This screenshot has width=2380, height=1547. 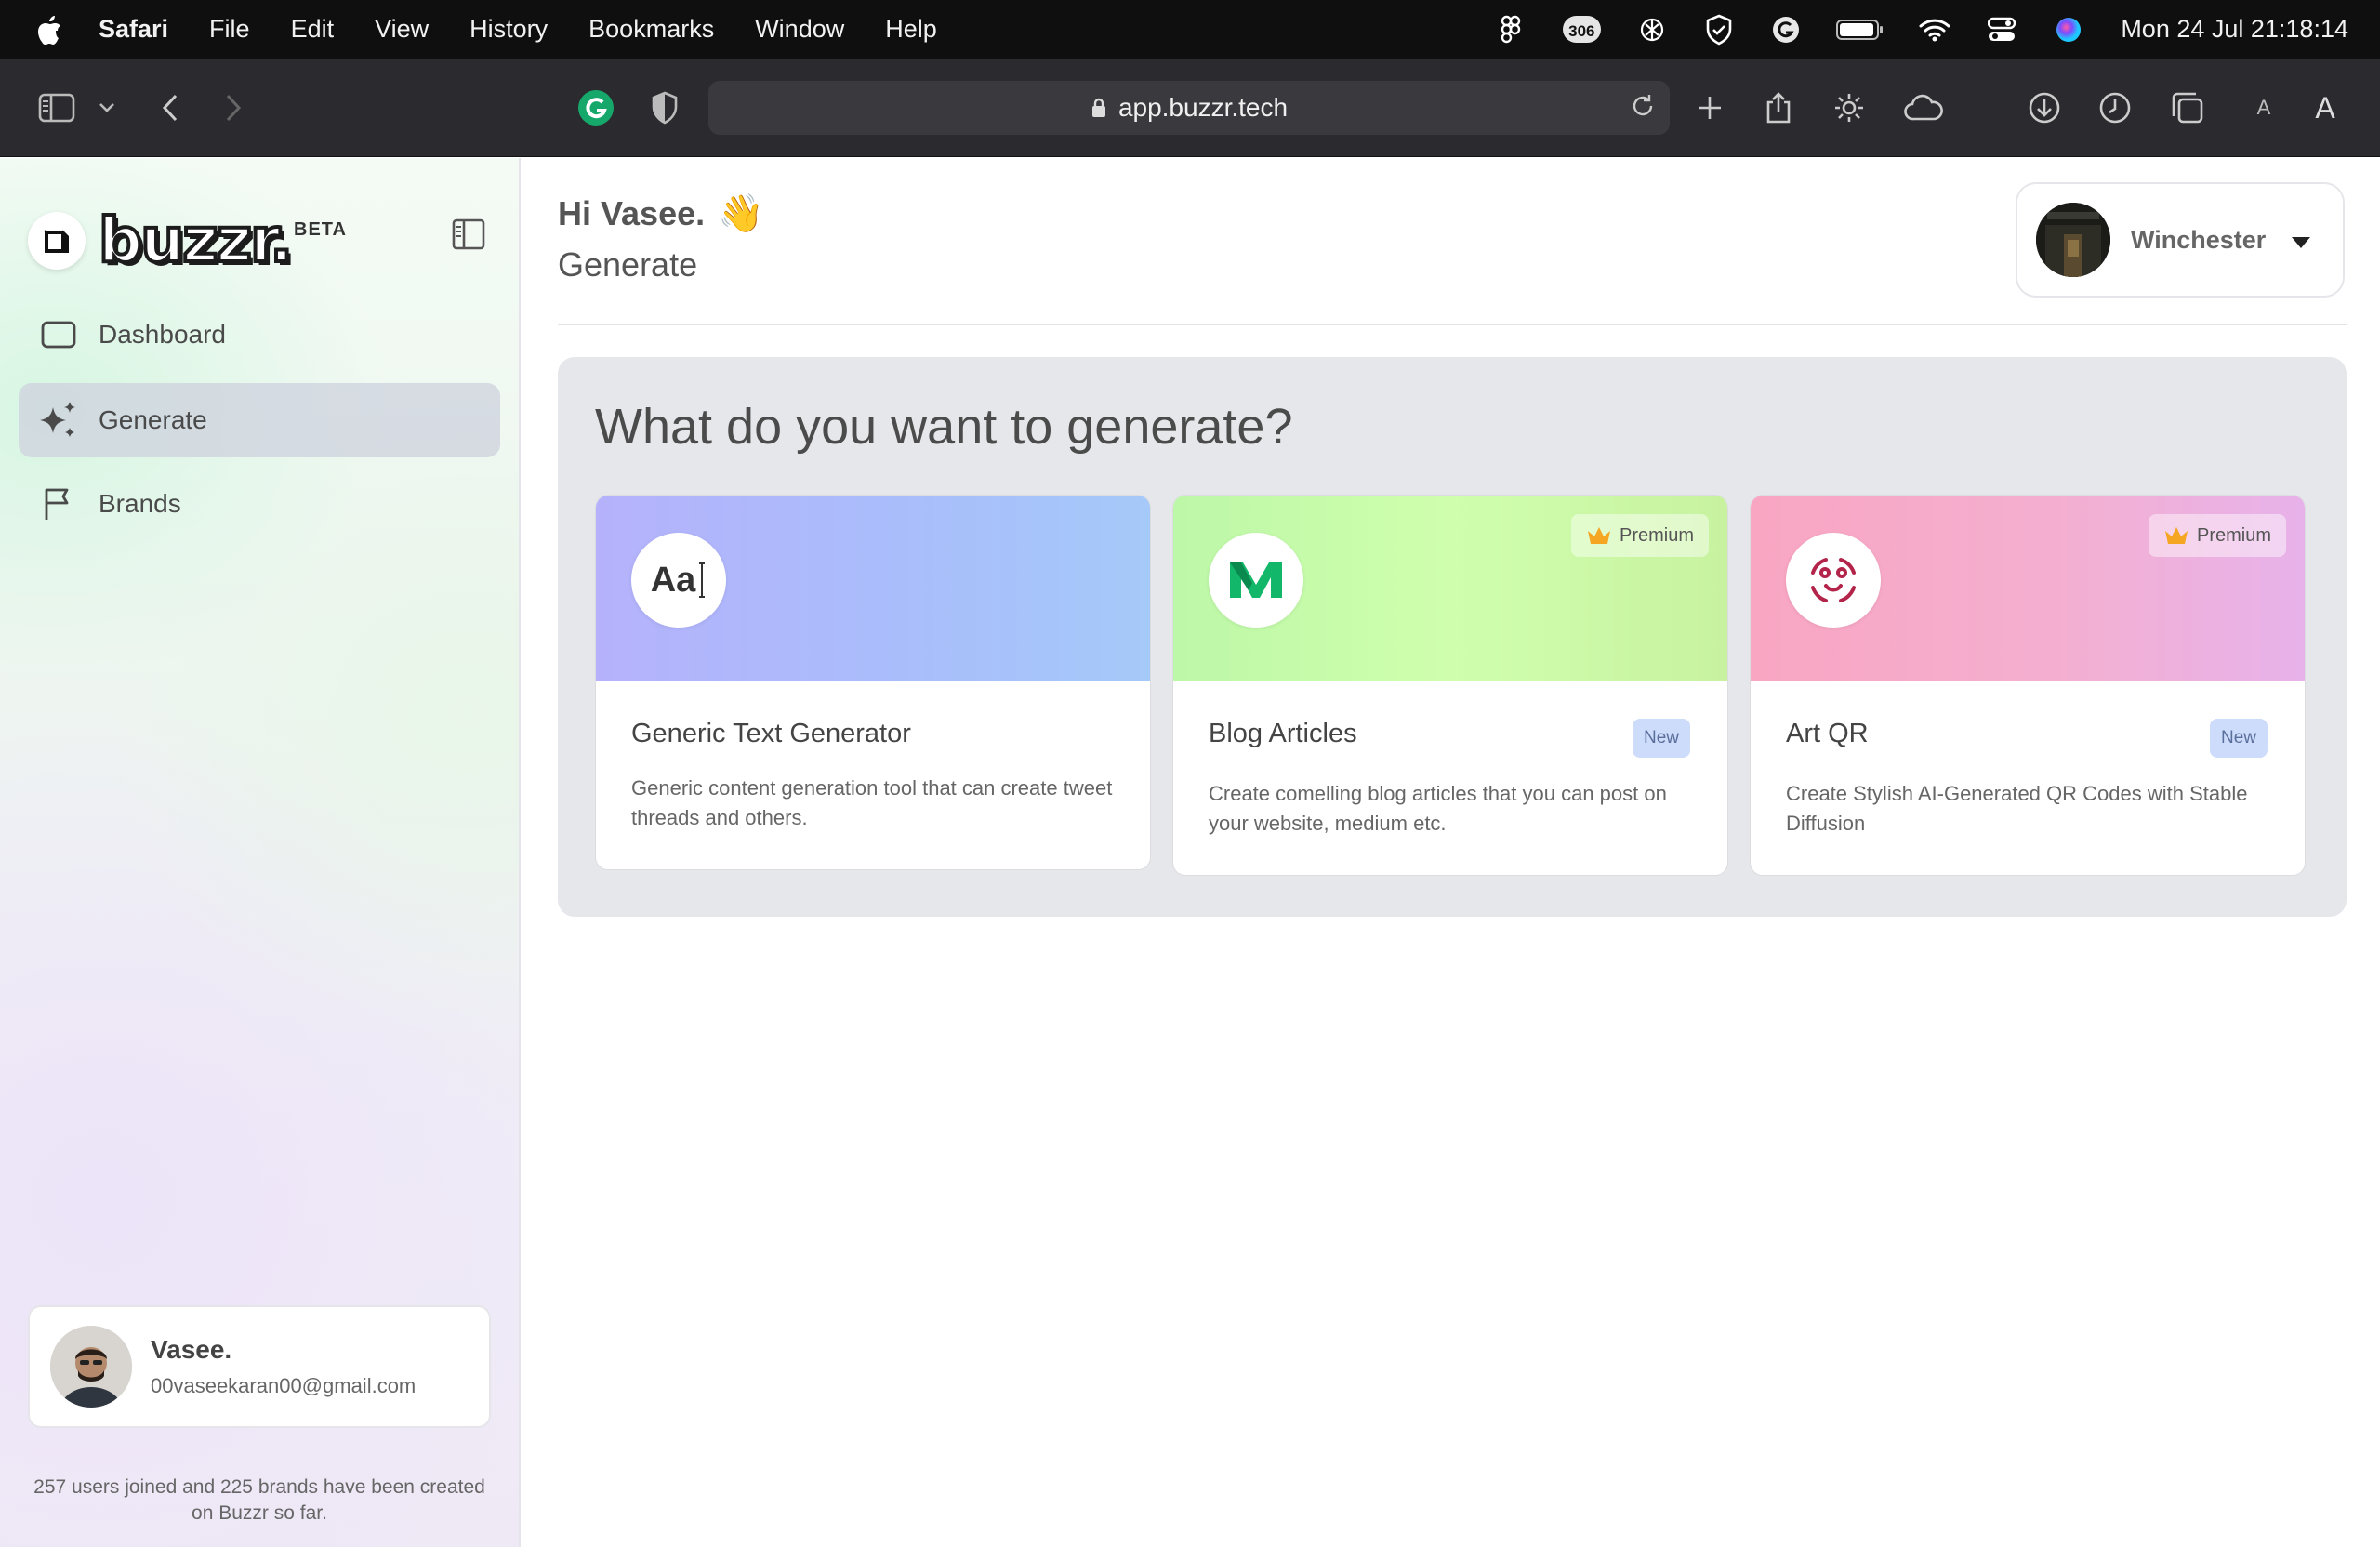 What do you see at coordinates (1643, 109) in the screenshot?
I see `reload-icon` at bounding box center [1643, 109].